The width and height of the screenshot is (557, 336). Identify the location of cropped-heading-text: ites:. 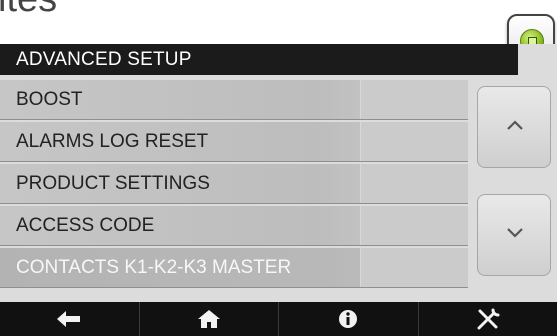
(30, 12).